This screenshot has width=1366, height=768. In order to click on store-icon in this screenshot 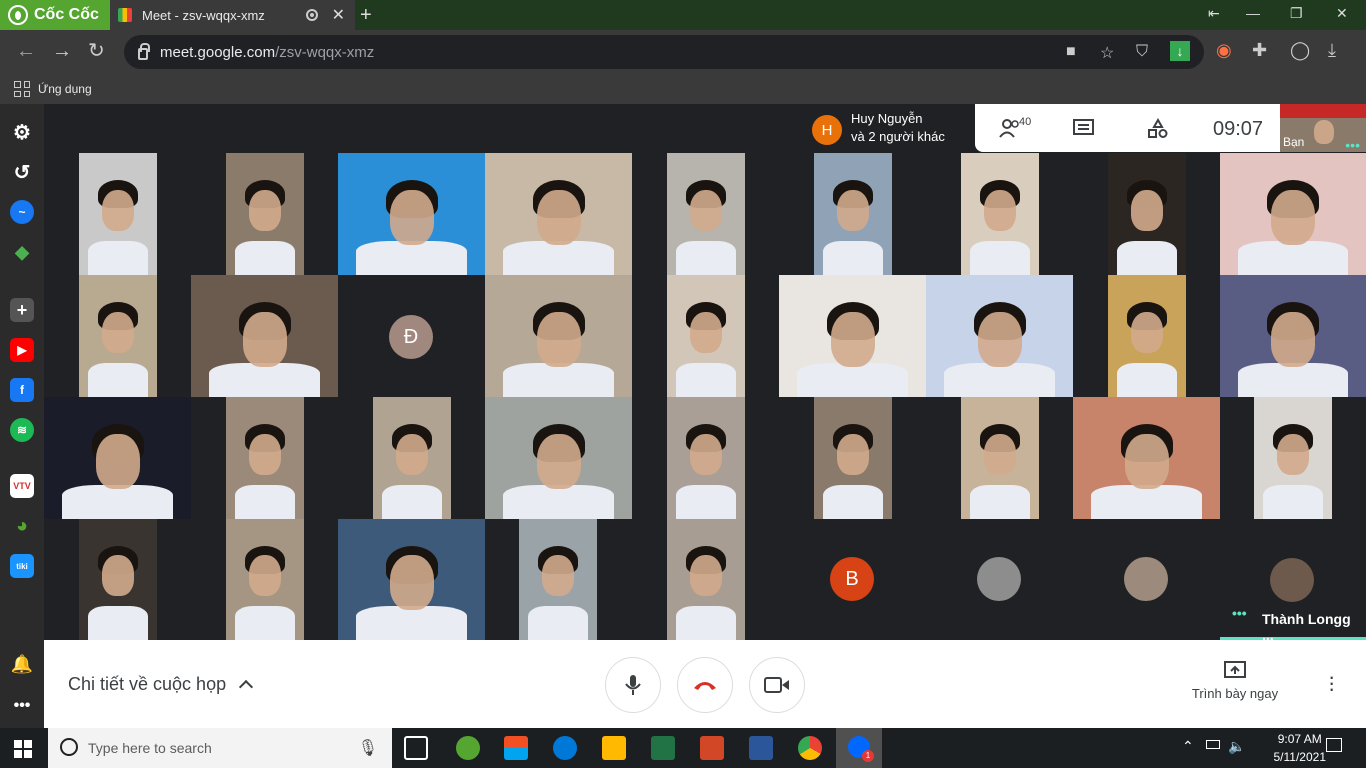, I will do `click(516, 748)`.